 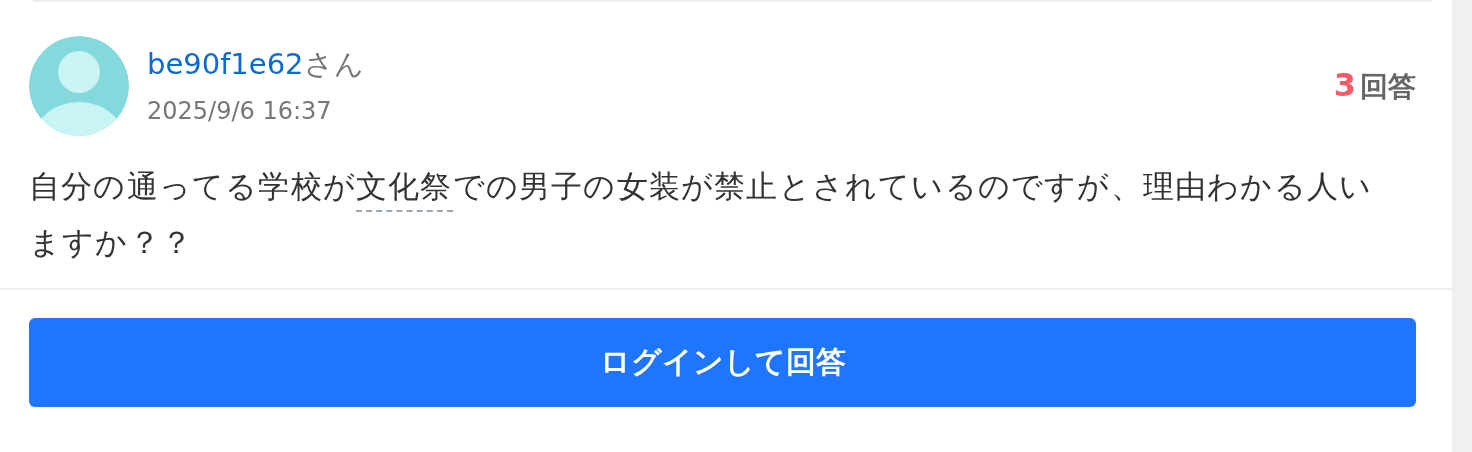 I want to click on answer-count: 3, so click(x=1344, y=85).